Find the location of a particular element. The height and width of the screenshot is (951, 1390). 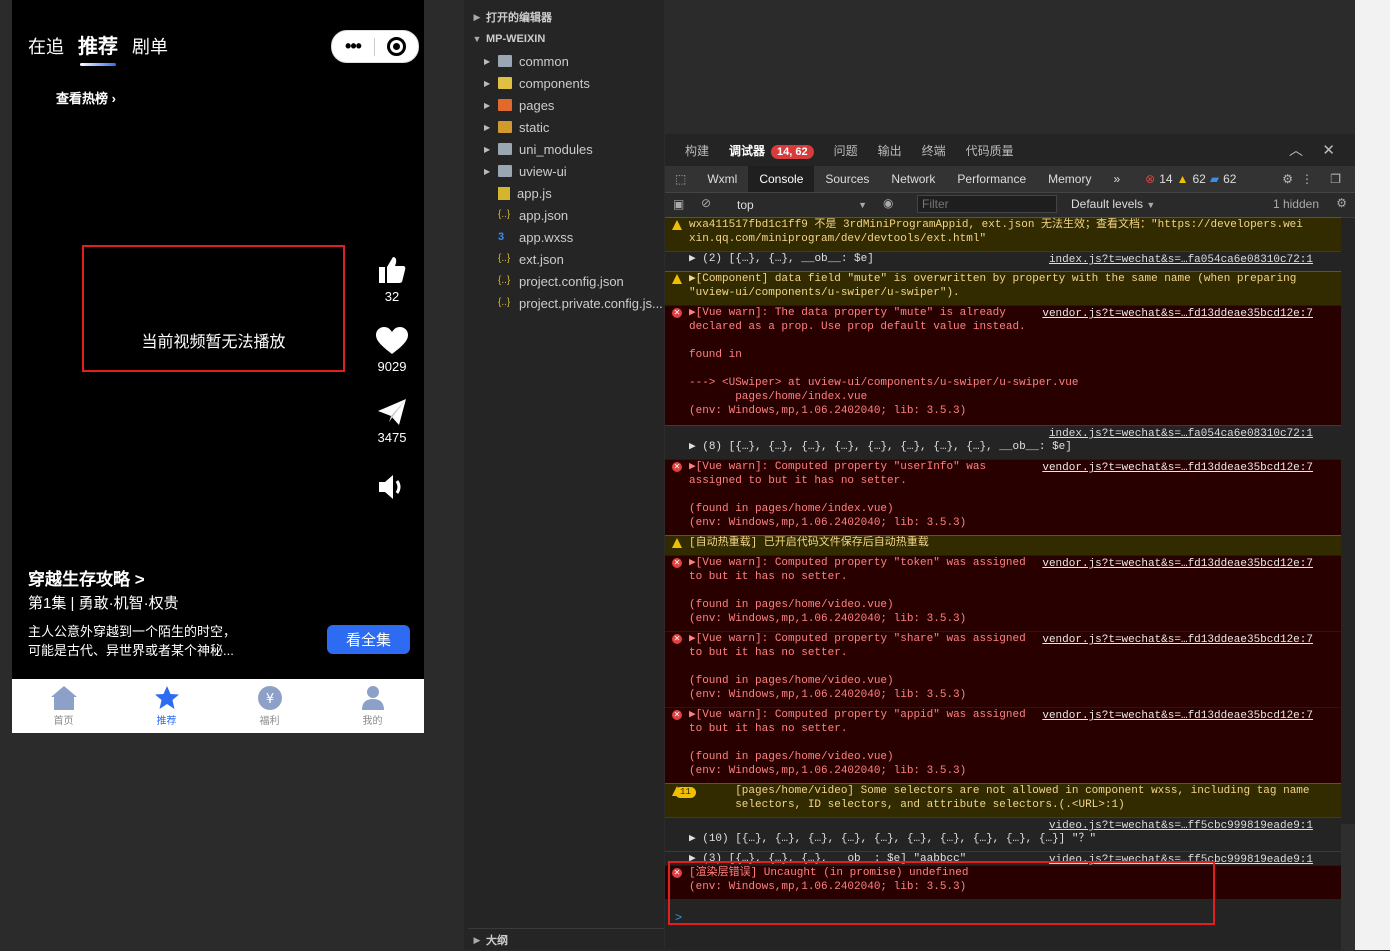

folder-icon is located at coordinates (505, 105).